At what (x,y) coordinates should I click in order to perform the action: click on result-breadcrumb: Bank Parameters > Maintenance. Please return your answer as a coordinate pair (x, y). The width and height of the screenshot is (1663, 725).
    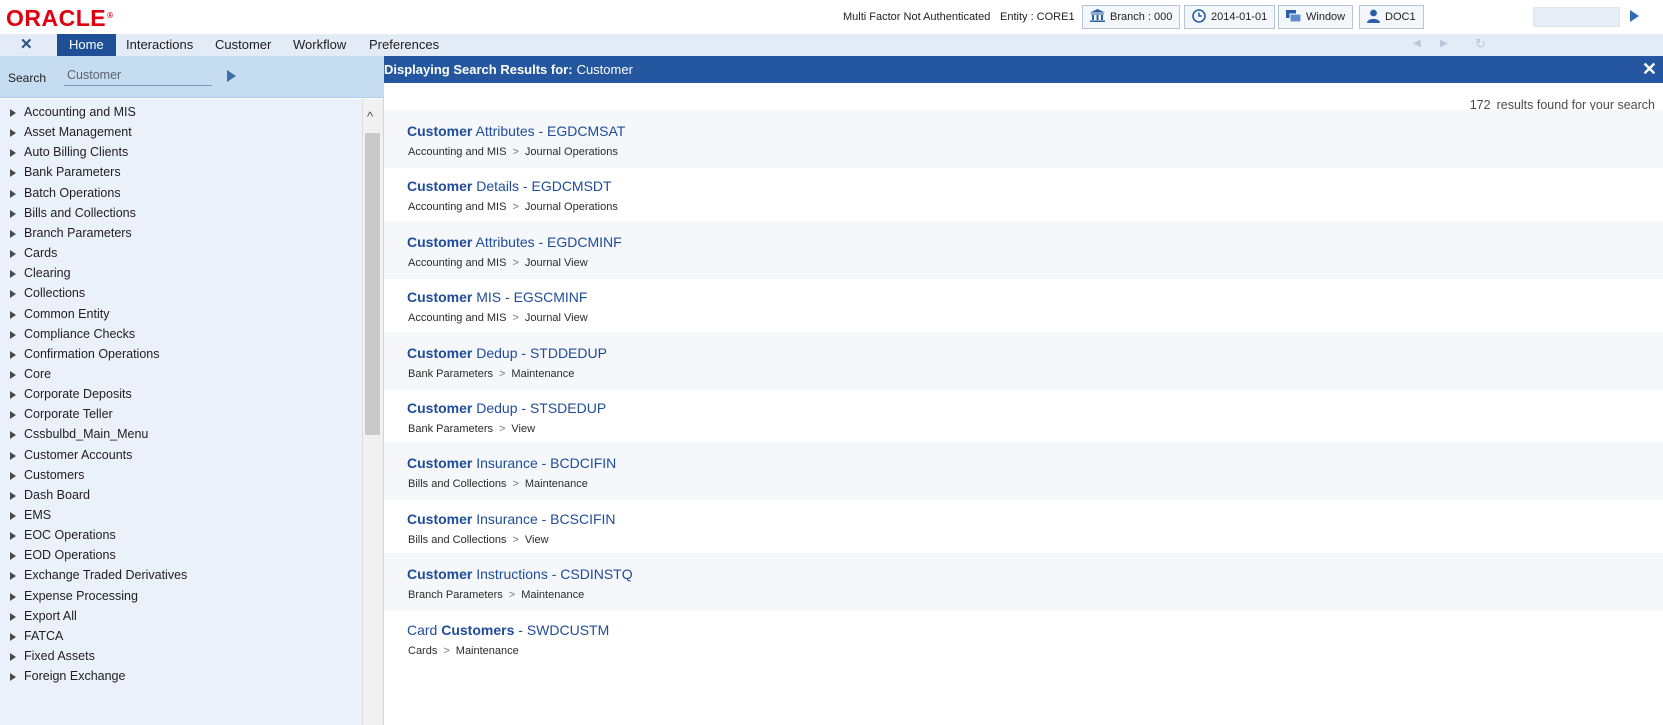
    Looking at the image, I should click on (491, 374).